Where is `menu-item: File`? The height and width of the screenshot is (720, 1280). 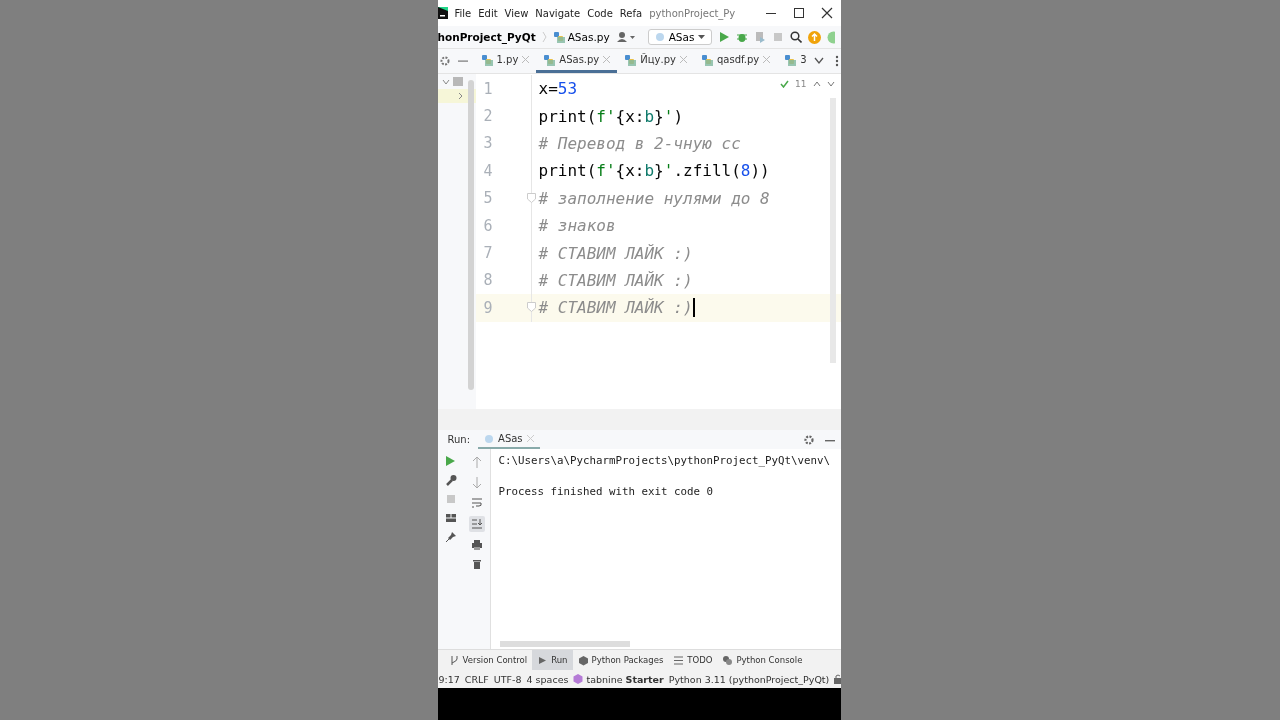 menu-item: File is located at coordinates (463, 13).